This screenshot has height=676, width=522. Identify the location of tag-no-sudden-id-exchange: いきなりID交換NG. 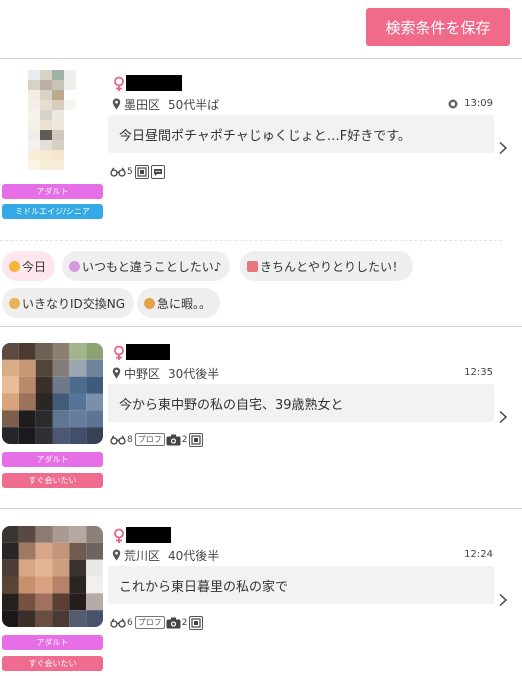
(68, 303).